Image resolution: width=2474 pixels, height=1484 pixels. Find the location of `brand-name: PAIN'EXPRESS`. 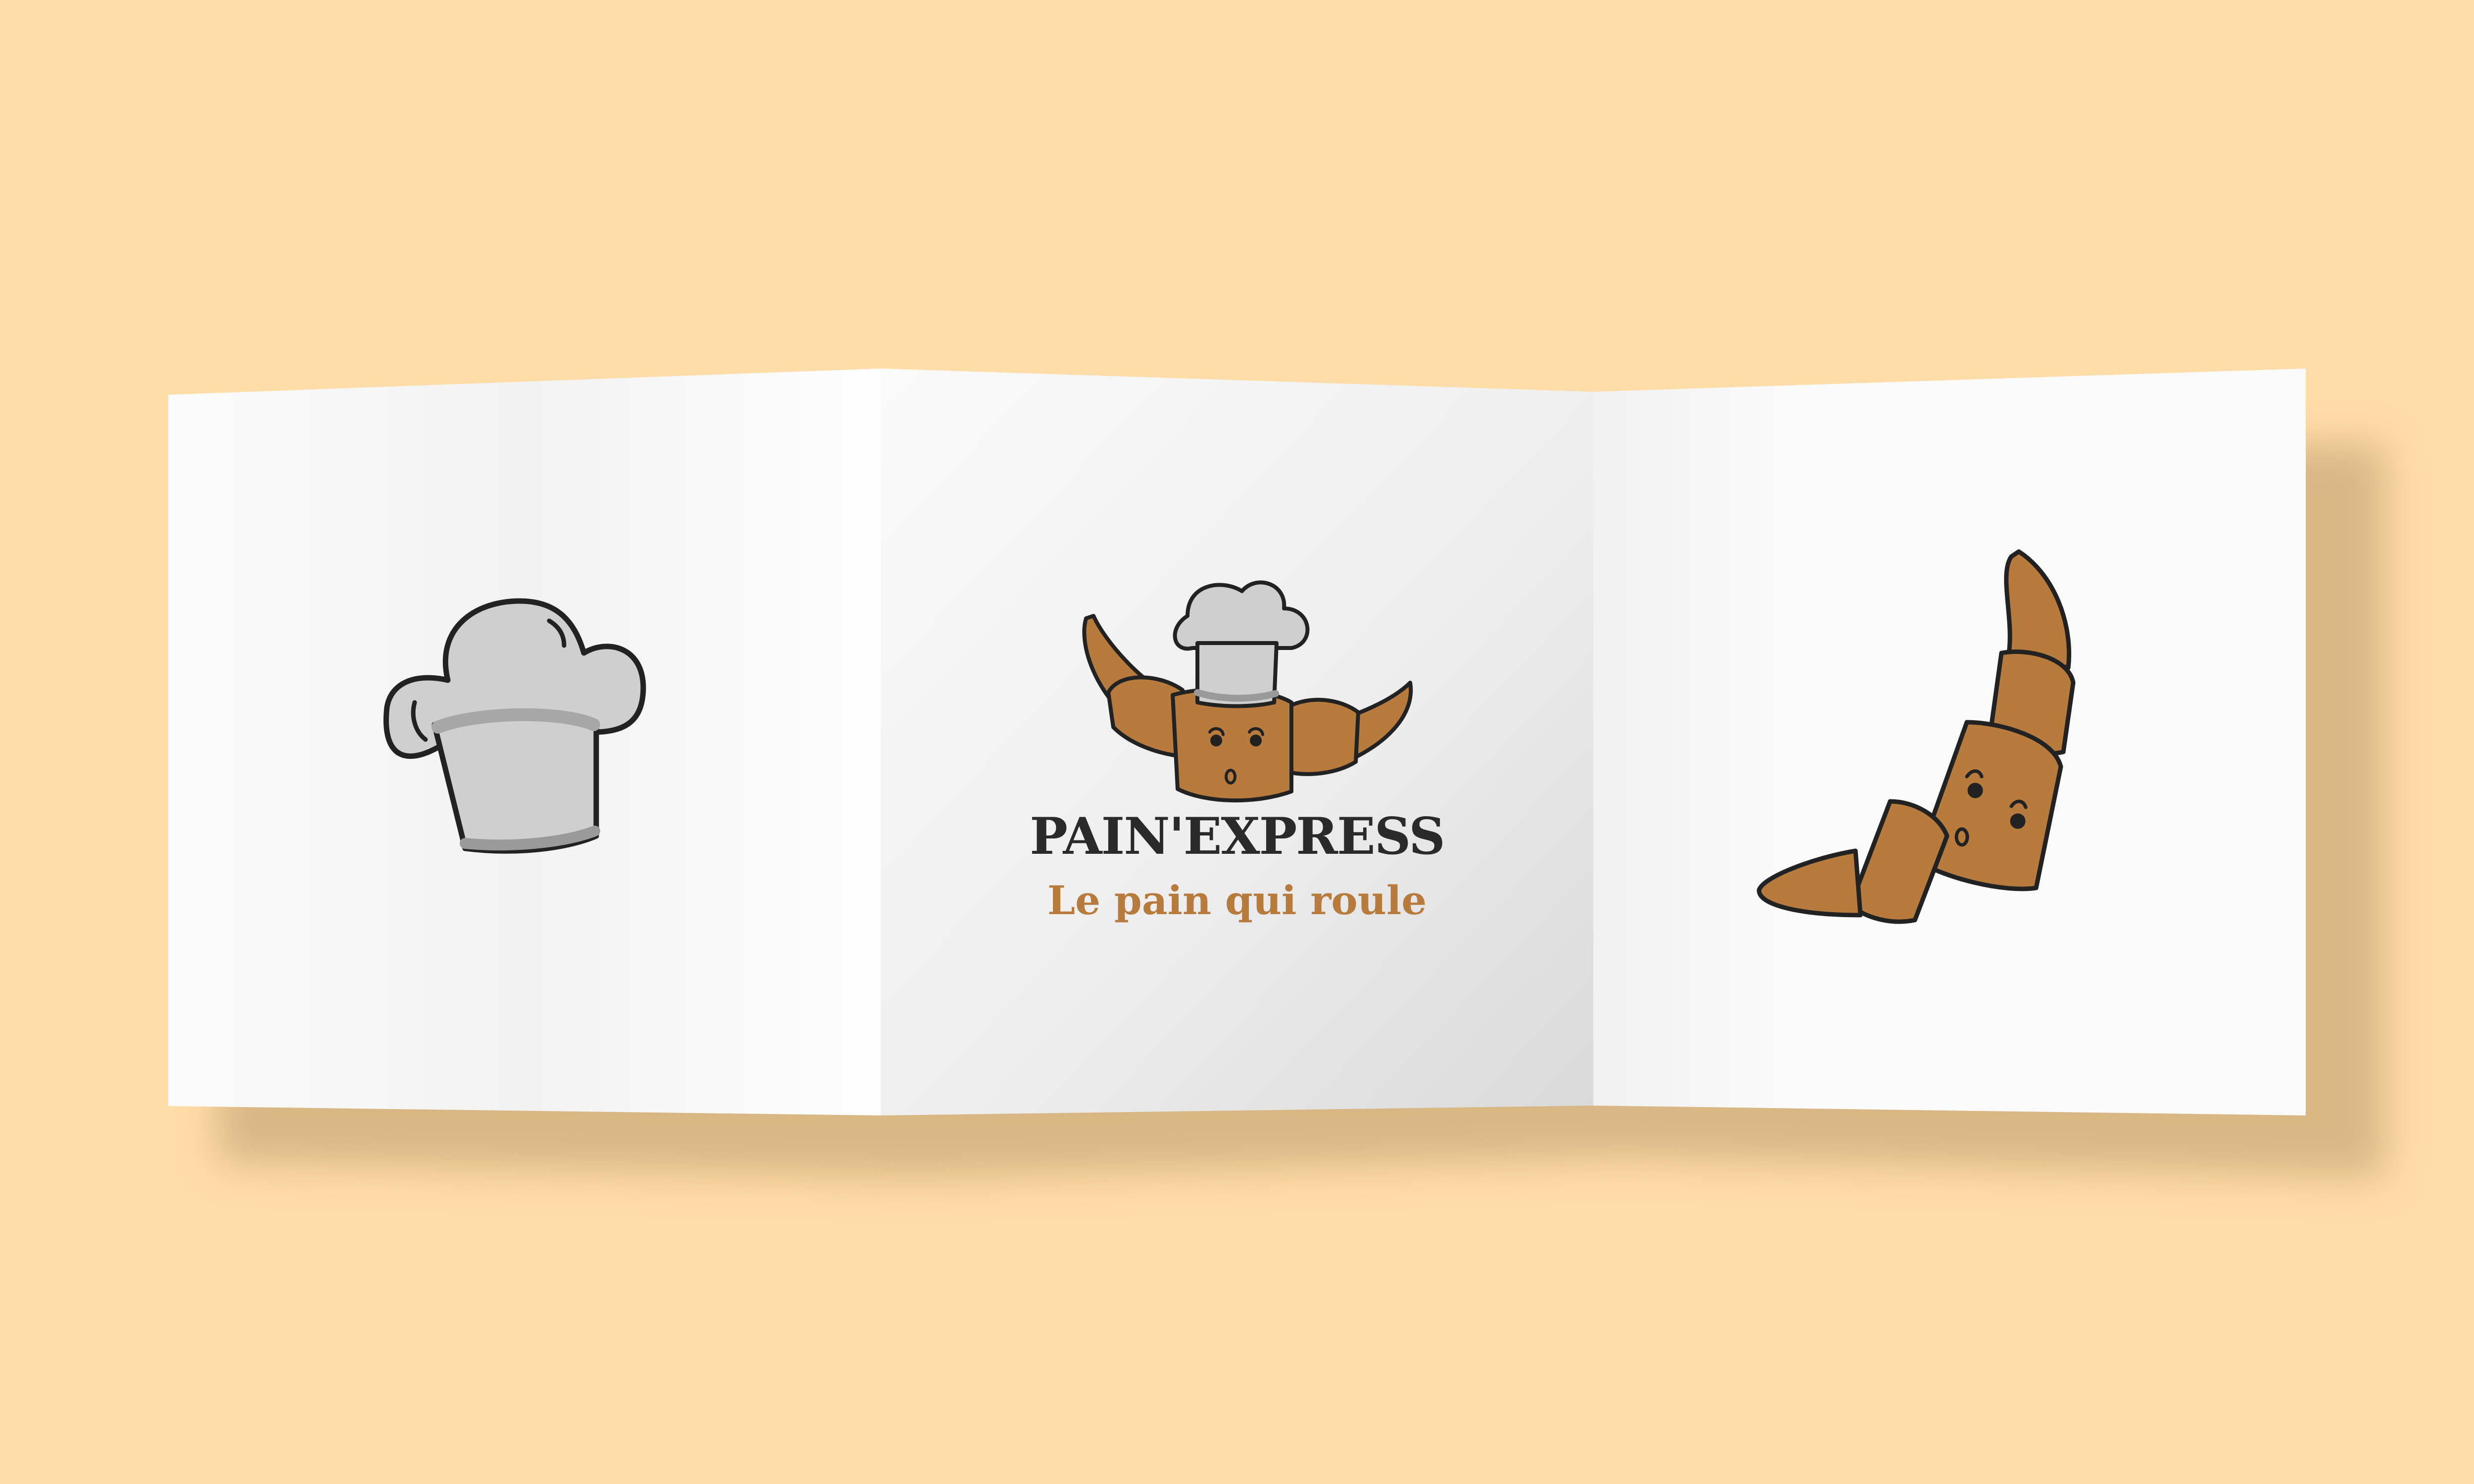

brand-name: PAIN'EXPRESS is located at coordinates (1237, 836).